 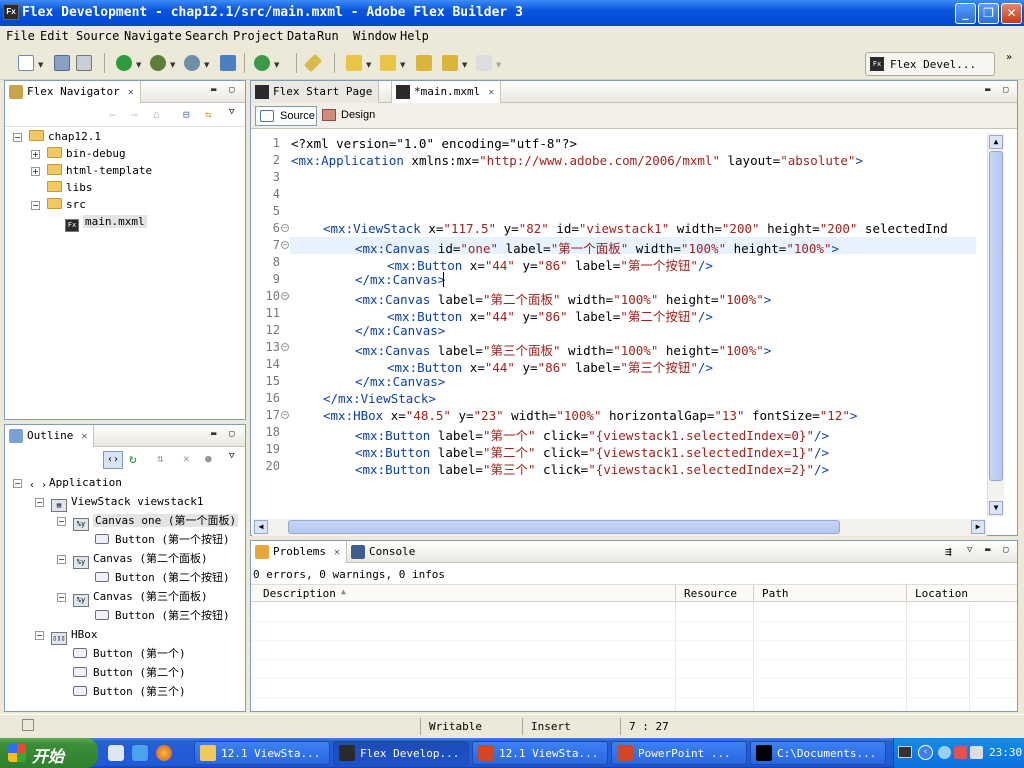 I want to click on back-nav-icon: ⇦, so click(x=112, y=114).